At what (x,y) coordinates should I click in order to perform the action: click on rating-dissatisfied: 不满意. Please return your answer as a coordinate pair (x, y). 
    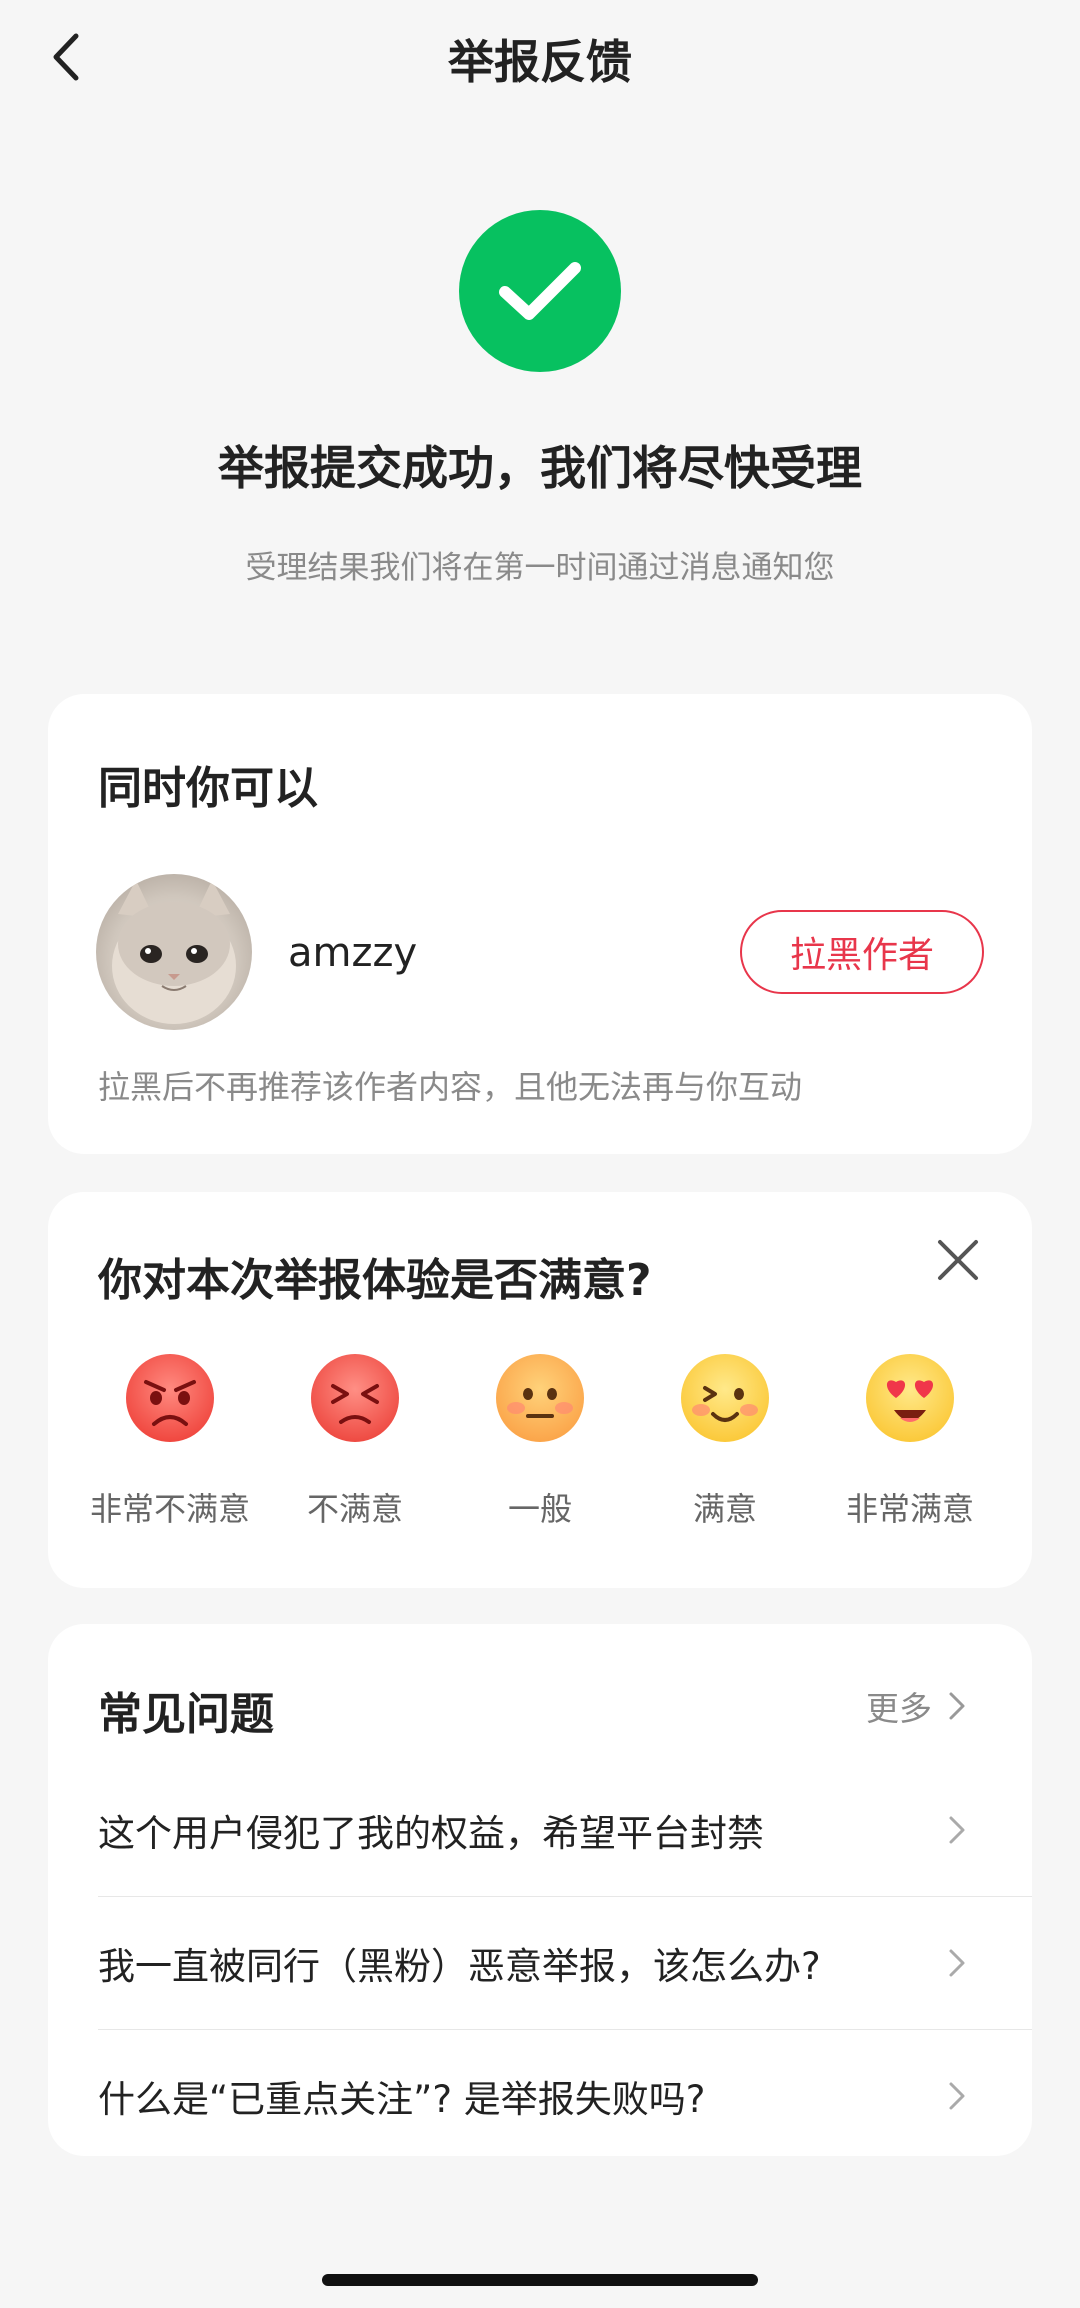
    Looking at the image, I should click on (355, 1441).